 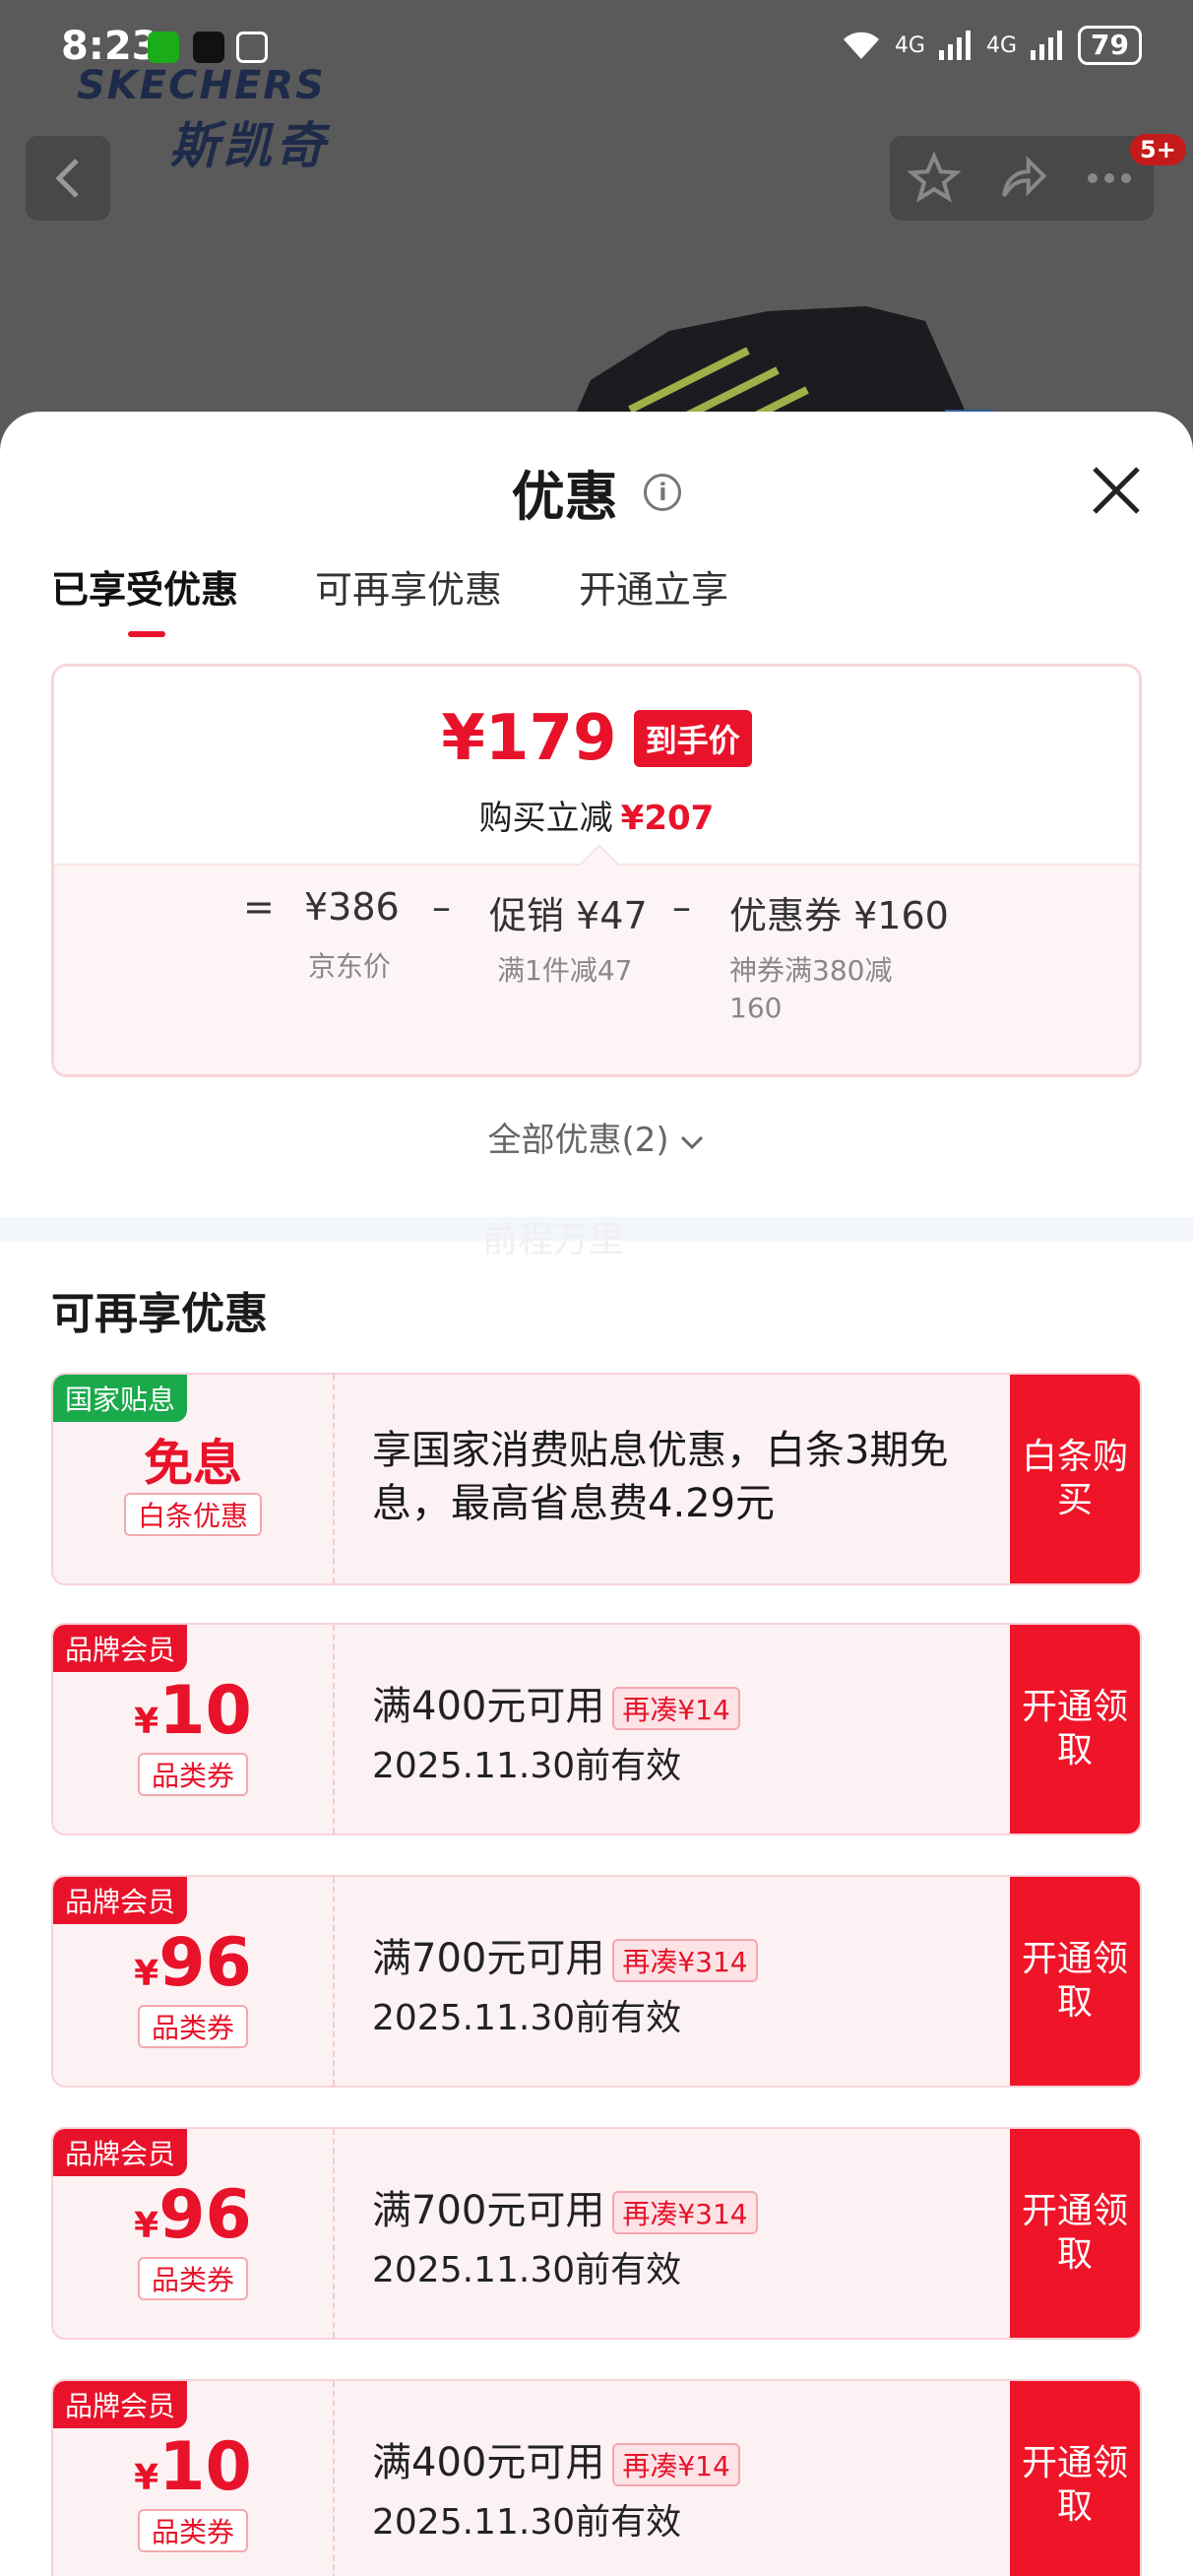 I want to click on jd-price: ¥386, so click(x=352, y=907).